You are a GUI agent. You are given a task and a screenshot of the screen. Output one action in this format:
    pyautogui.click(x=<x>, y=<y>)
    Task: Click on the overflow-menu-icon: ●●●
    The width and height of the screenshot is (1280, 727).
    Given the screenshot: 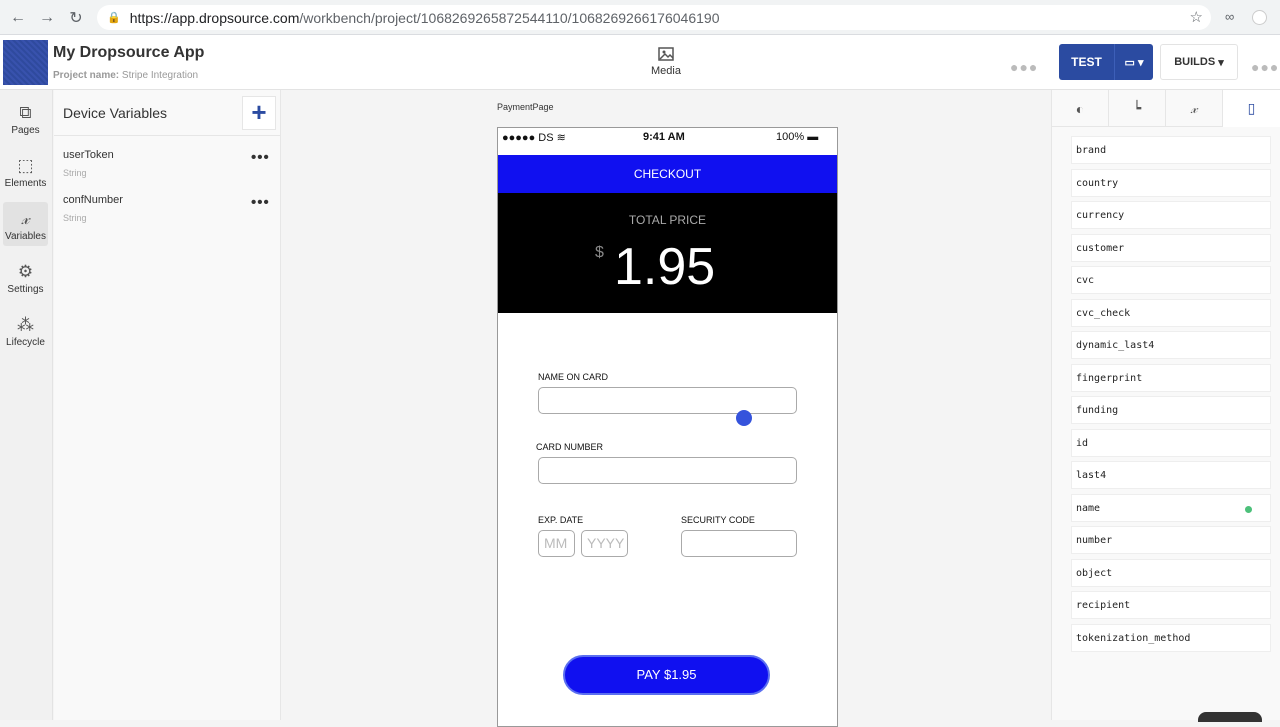 What is the action you would take?
    pyautogui.click(x=1265, y=67)
    